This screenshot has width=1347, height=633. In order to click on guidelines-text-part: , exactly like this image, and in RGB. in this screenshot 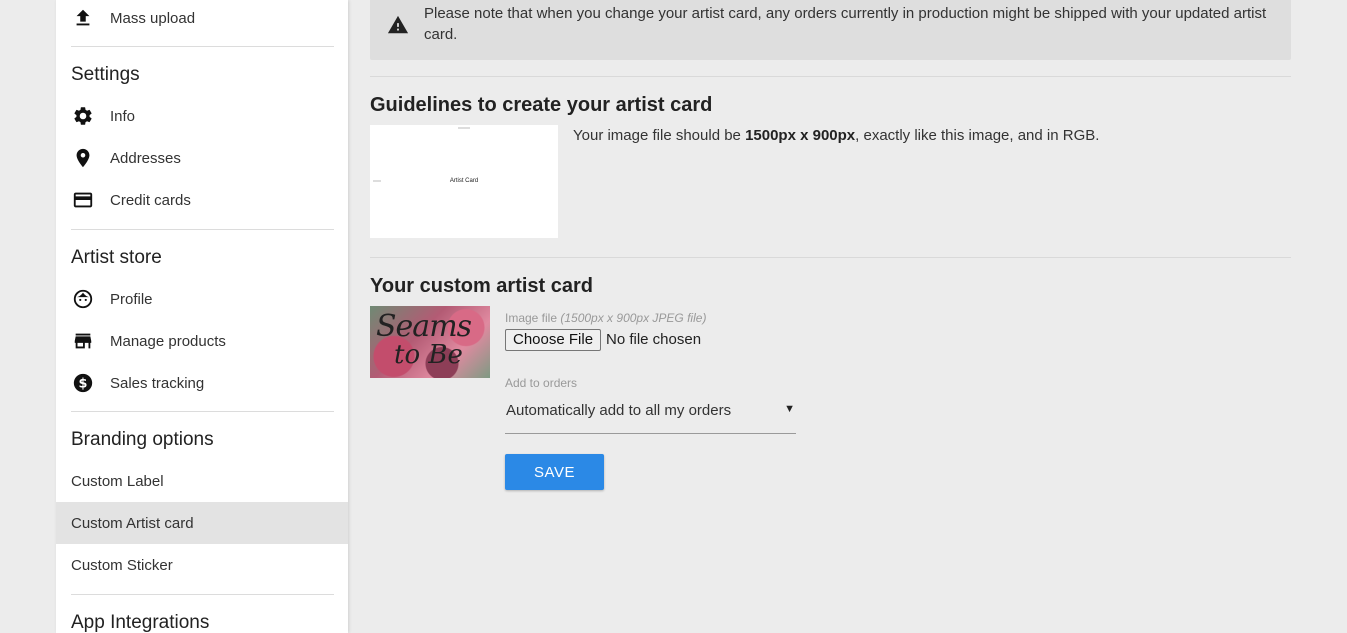, I will do `click(977, 135)`.